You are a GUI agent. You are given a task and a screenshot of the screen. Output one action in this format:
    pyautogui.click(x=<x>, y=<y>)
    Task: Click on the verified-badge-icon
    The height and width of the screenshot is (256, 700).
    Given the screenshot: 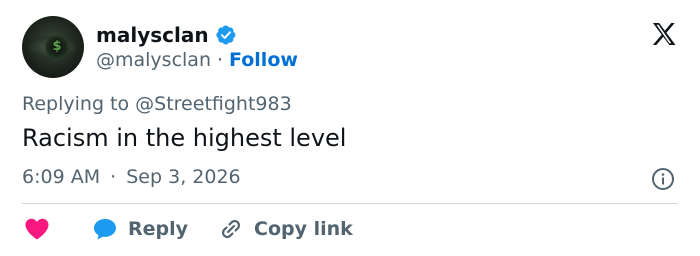 What is the action you would take?
    pyautogui.click(x=225, y=35)
    